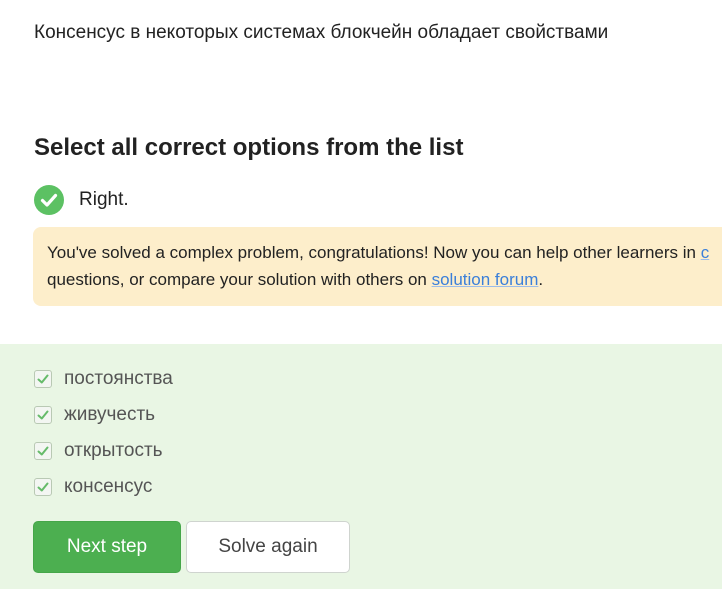 This screenshot has height=589, width=722. I want to click on next-step-button: Next step, so click(107, 547).